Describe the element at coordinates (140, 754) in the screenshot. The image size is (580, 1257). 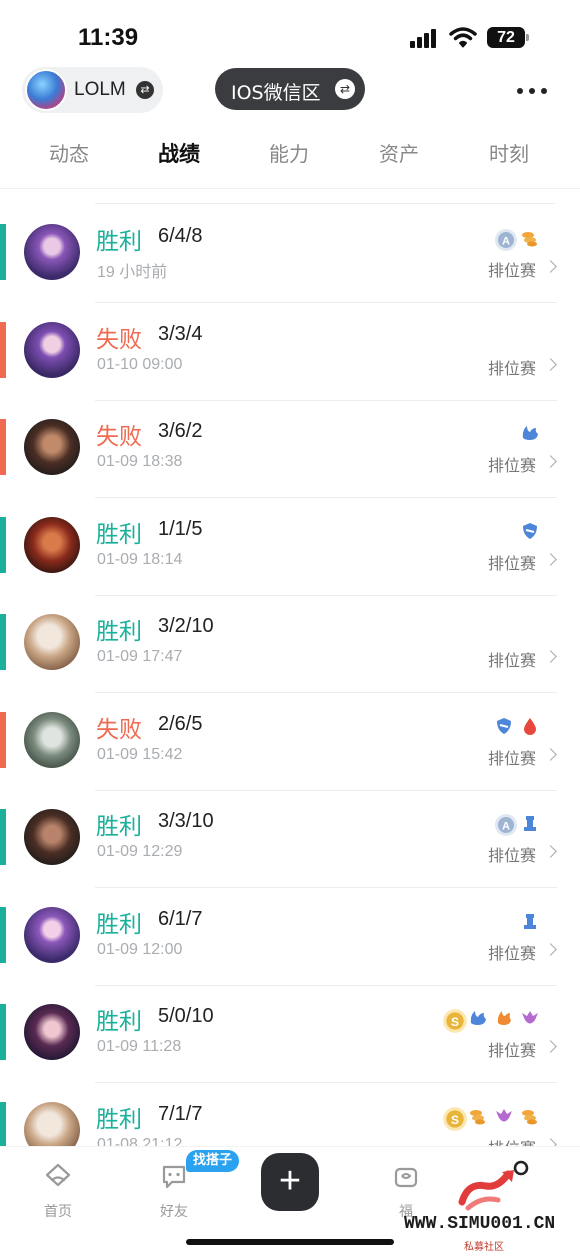
I see `match-time: 01-09 15:42` at that location.